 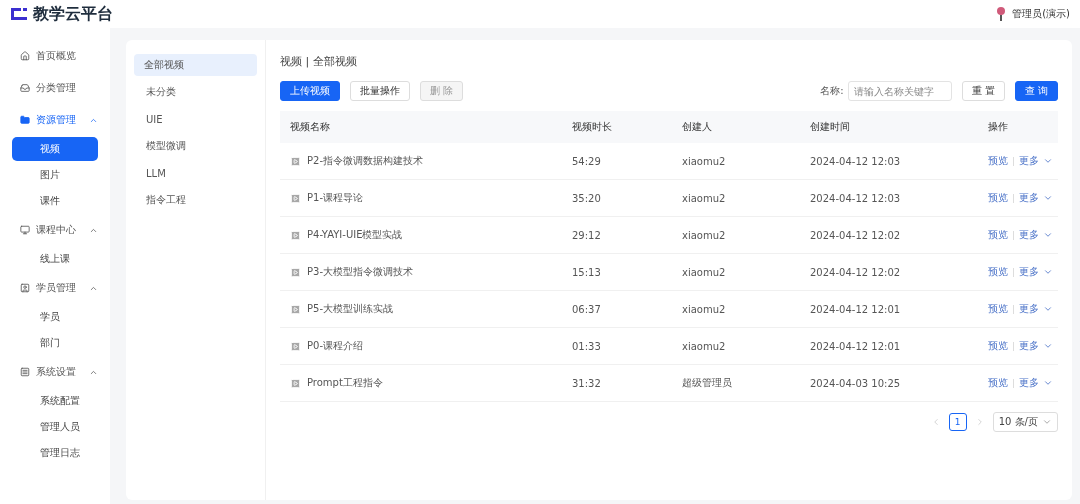 I want to click on search-label: 名称:, so click(x=832, y=91).